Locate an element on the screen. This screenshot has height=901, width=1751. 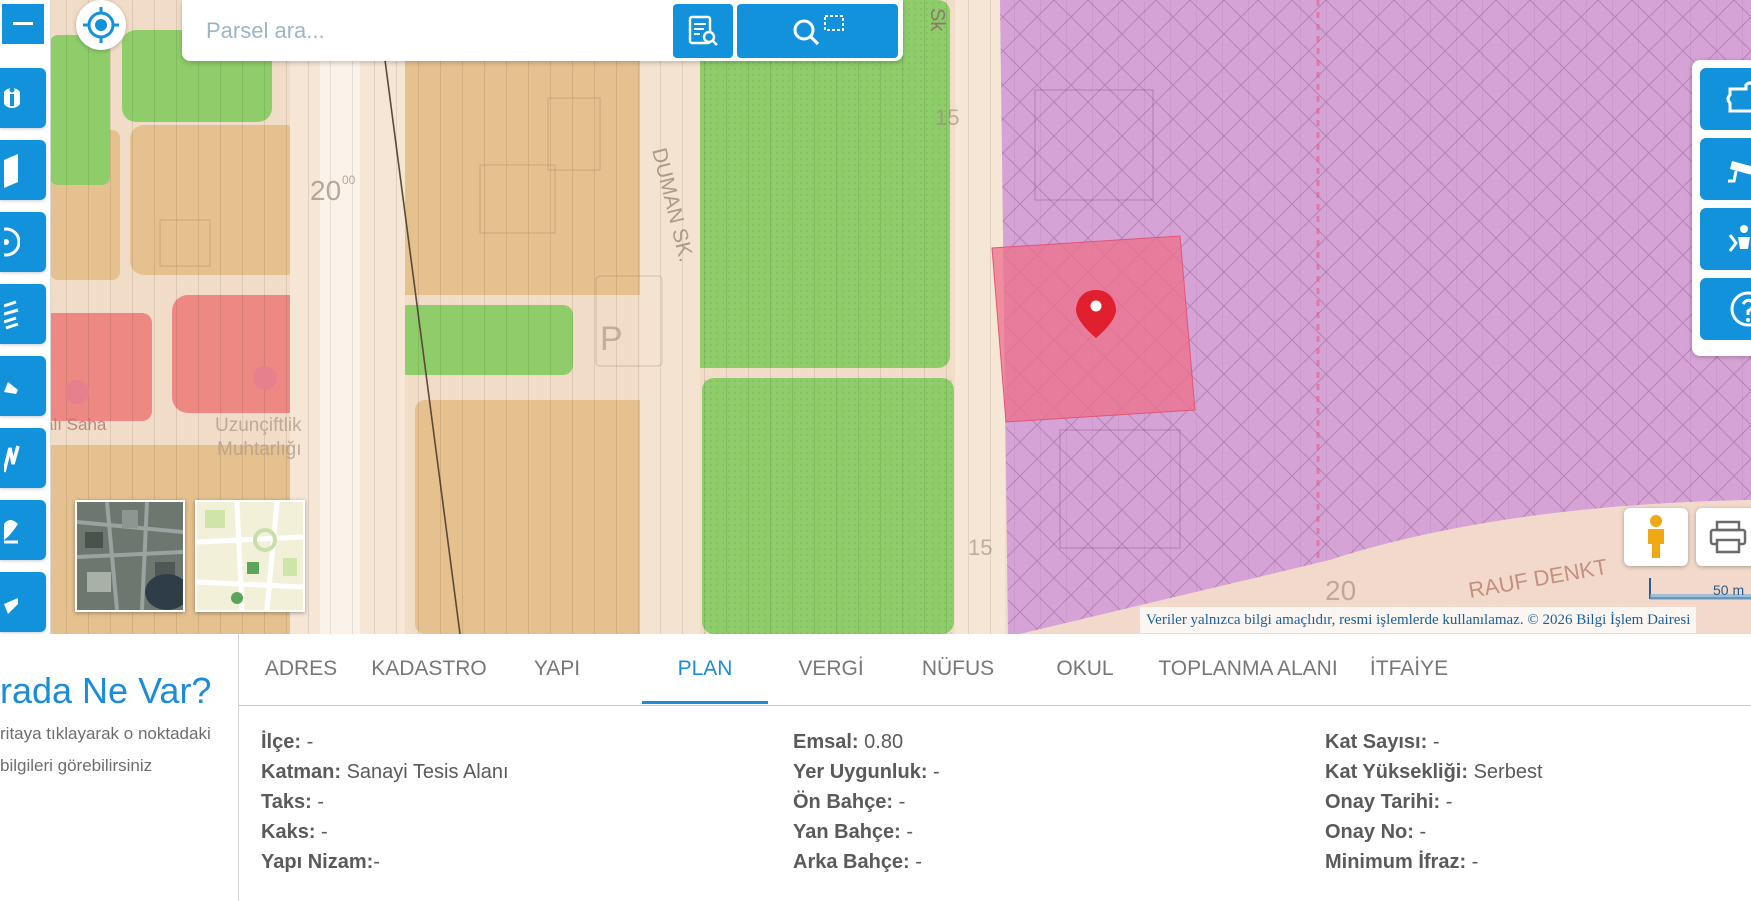
poi-label-muhtarlik: Muhtarlığı is located at coordinates (259, 449).